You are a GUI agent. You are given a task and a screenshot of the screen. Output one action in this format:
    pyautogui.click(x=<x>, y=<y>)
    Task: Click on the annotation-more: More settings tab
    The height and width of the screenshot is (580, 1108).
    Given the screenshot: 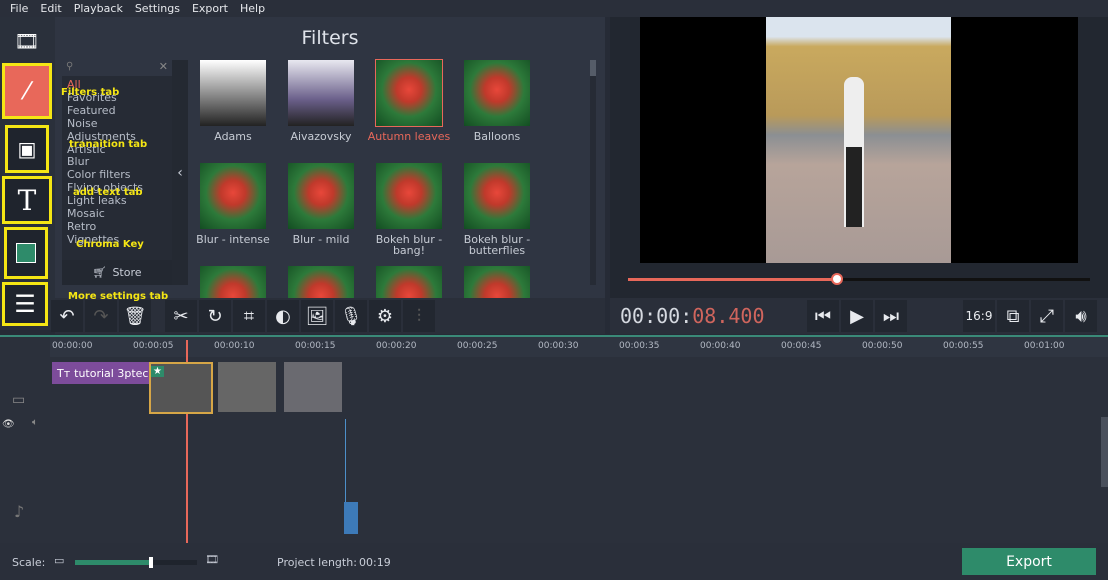 What is the action you would take?
    pyautogui.click(x=118, y=296)
    